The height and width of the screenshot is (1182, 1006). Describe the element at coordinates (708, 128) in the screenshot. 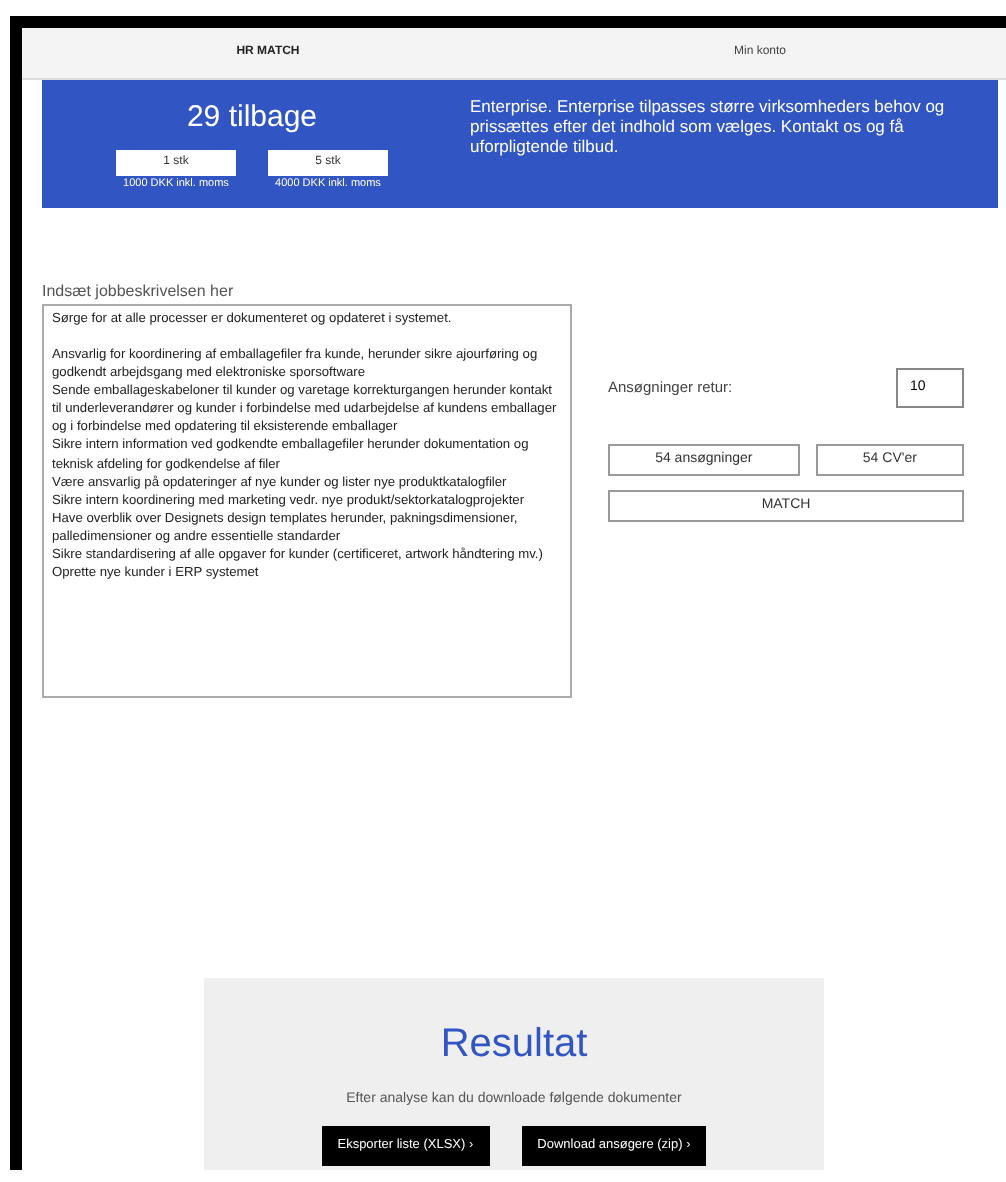

I see `plan-description: Enterprise. Enterprise tilpasses større virksomheders behov og prissættes efter det indhold som vælges. Kontakt os og få uforpligtende tilbud.` at that location.